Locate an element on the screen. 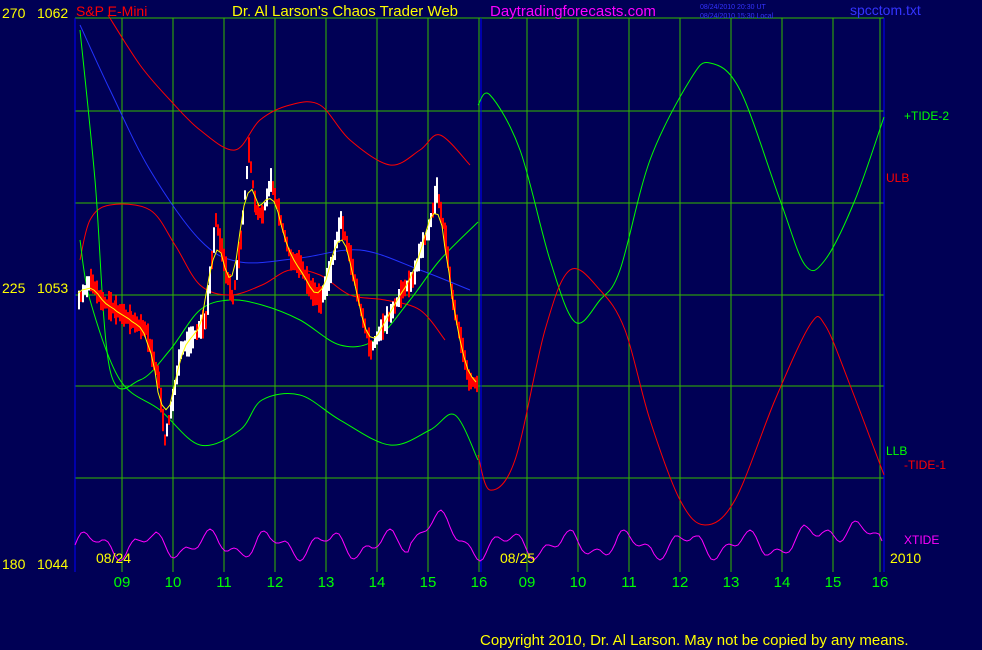  legend-ulb: ULB is located at coordinates (897, 178).